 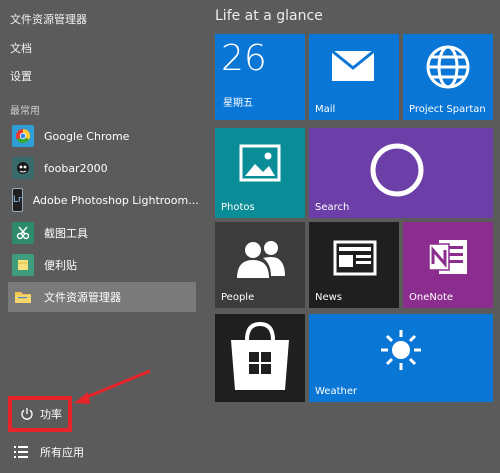 What do you see at coordinates (260, 163) in the screenshot?
I see `photo-icon` at bounding box center [260, 163].